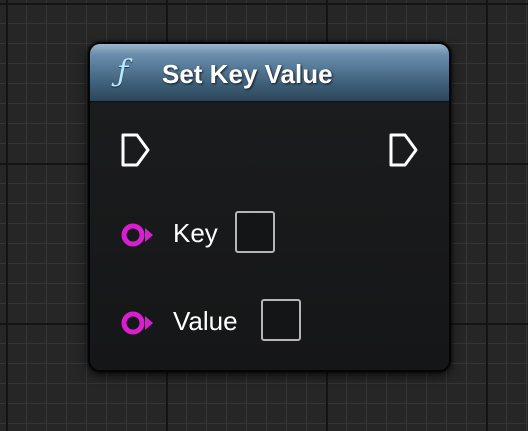  I want to click on key-pin-label: Key, so click(195, 233).